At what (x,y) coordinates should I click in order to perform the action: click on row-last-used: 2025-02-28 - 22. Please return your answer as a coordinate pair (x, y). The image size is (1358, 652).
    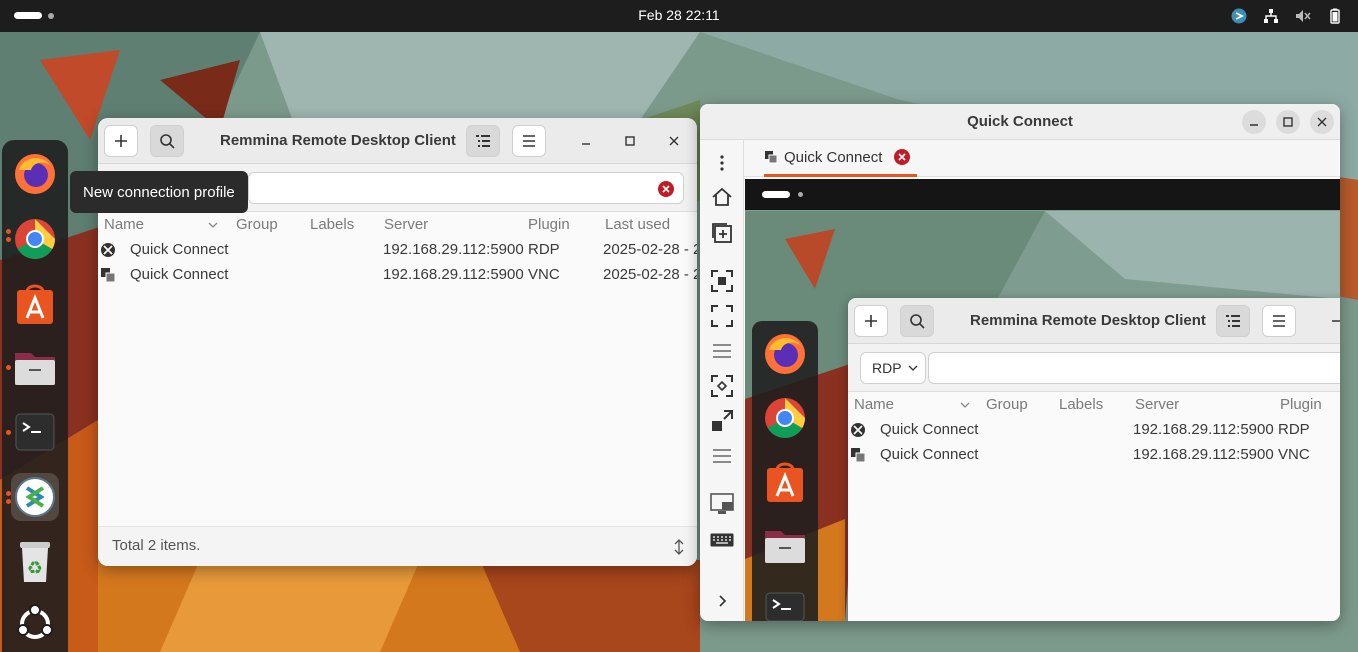
    Looking at the image, I should click on (650, 274).